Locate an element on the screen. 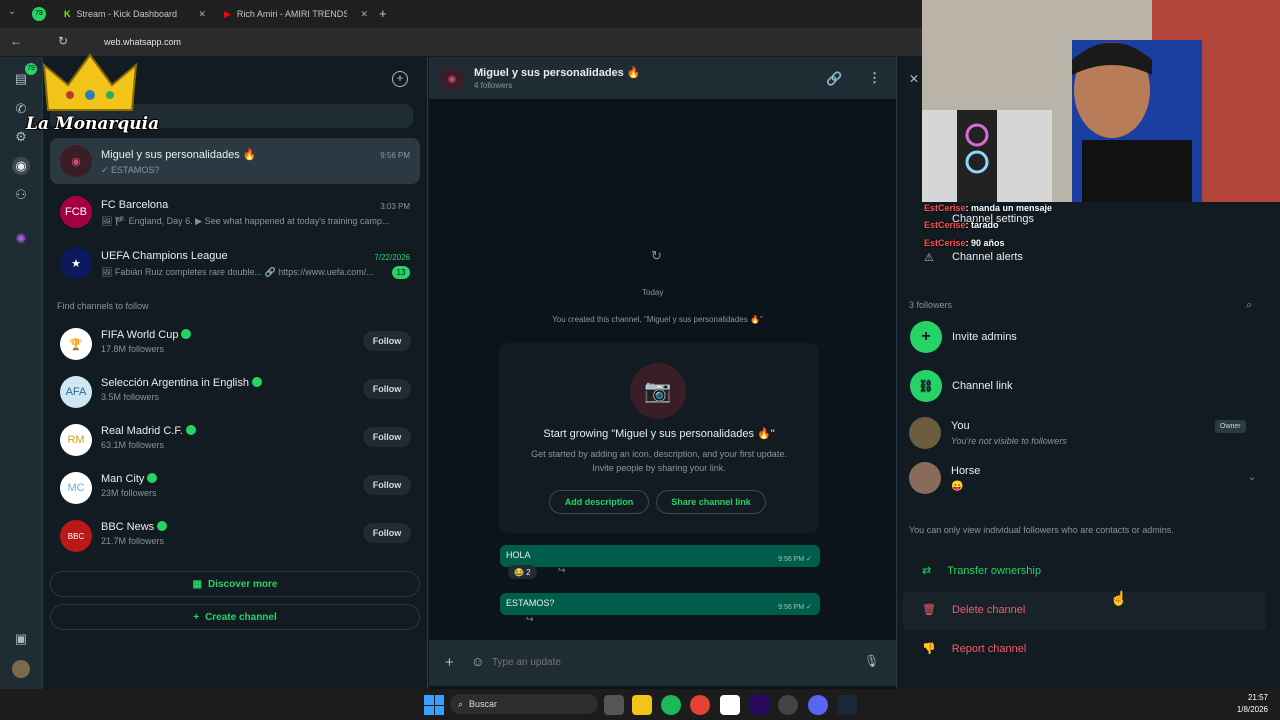 This screenshot has height=720, width=1280. chat-msg: : tarado is located at coordinates (982, 225).